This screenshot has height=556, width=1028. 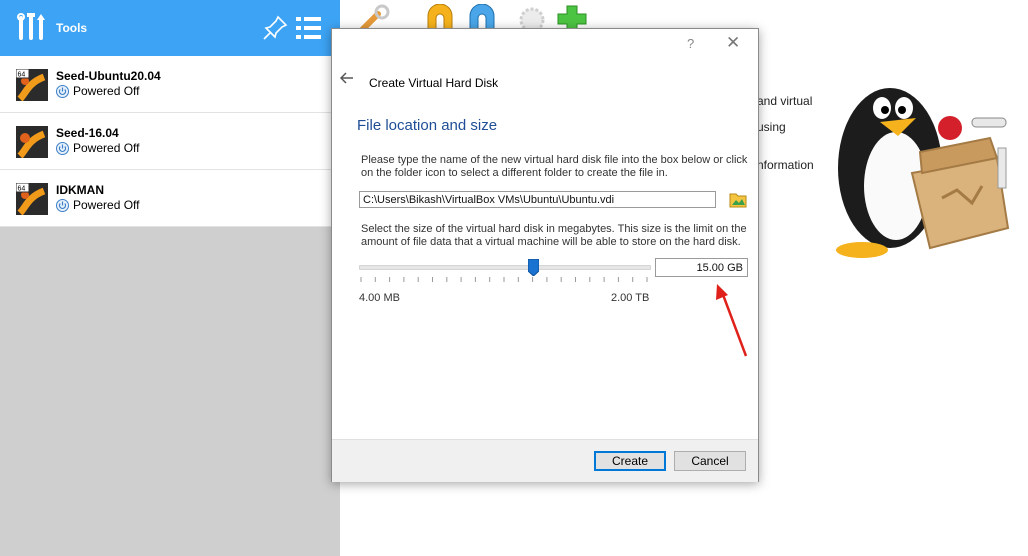 What do you see at coordinates (427, 125) in the screenshot?
I see `section-title: File location and size` at bounding box center [427, 125].